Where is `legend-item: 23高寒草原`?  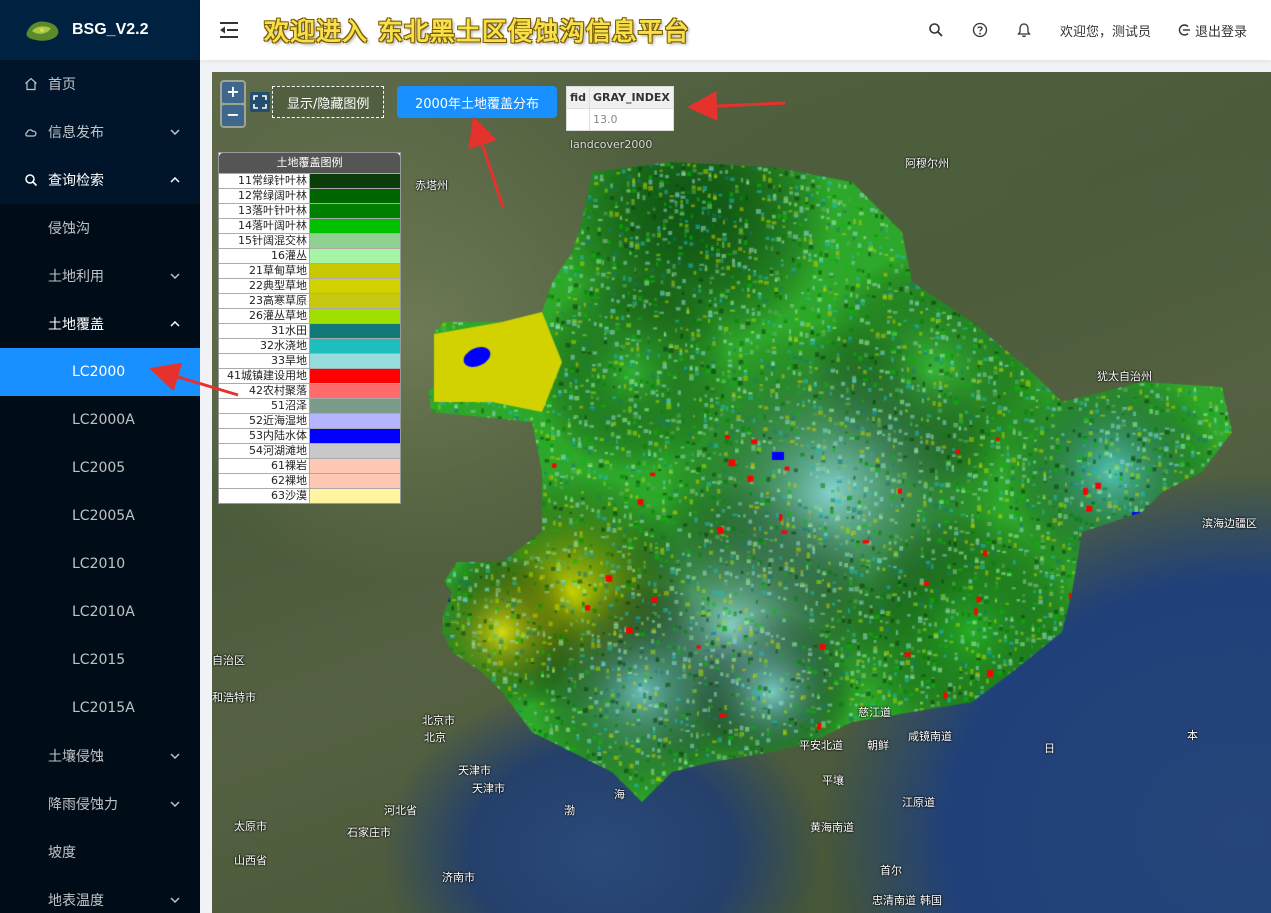 legend-item: 23高寒草原 is located at coordinates (309, 300).